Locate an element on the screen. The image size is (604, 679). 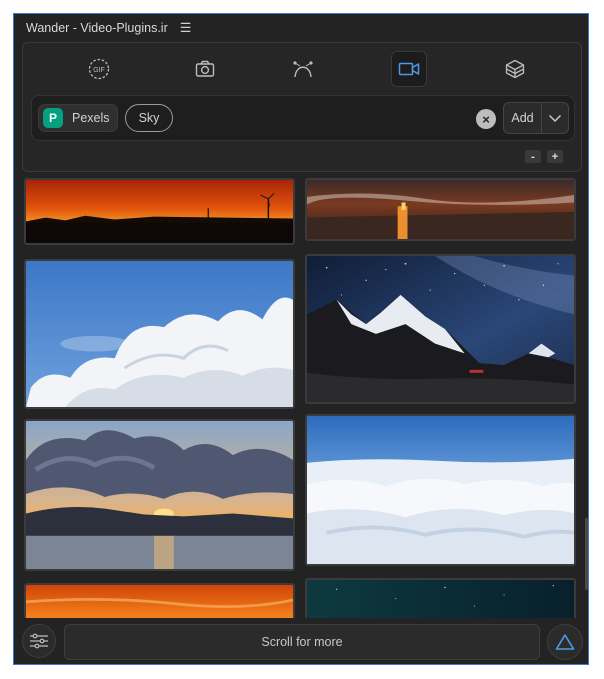
sunset-lake-image is located at coordinates (159, 495).